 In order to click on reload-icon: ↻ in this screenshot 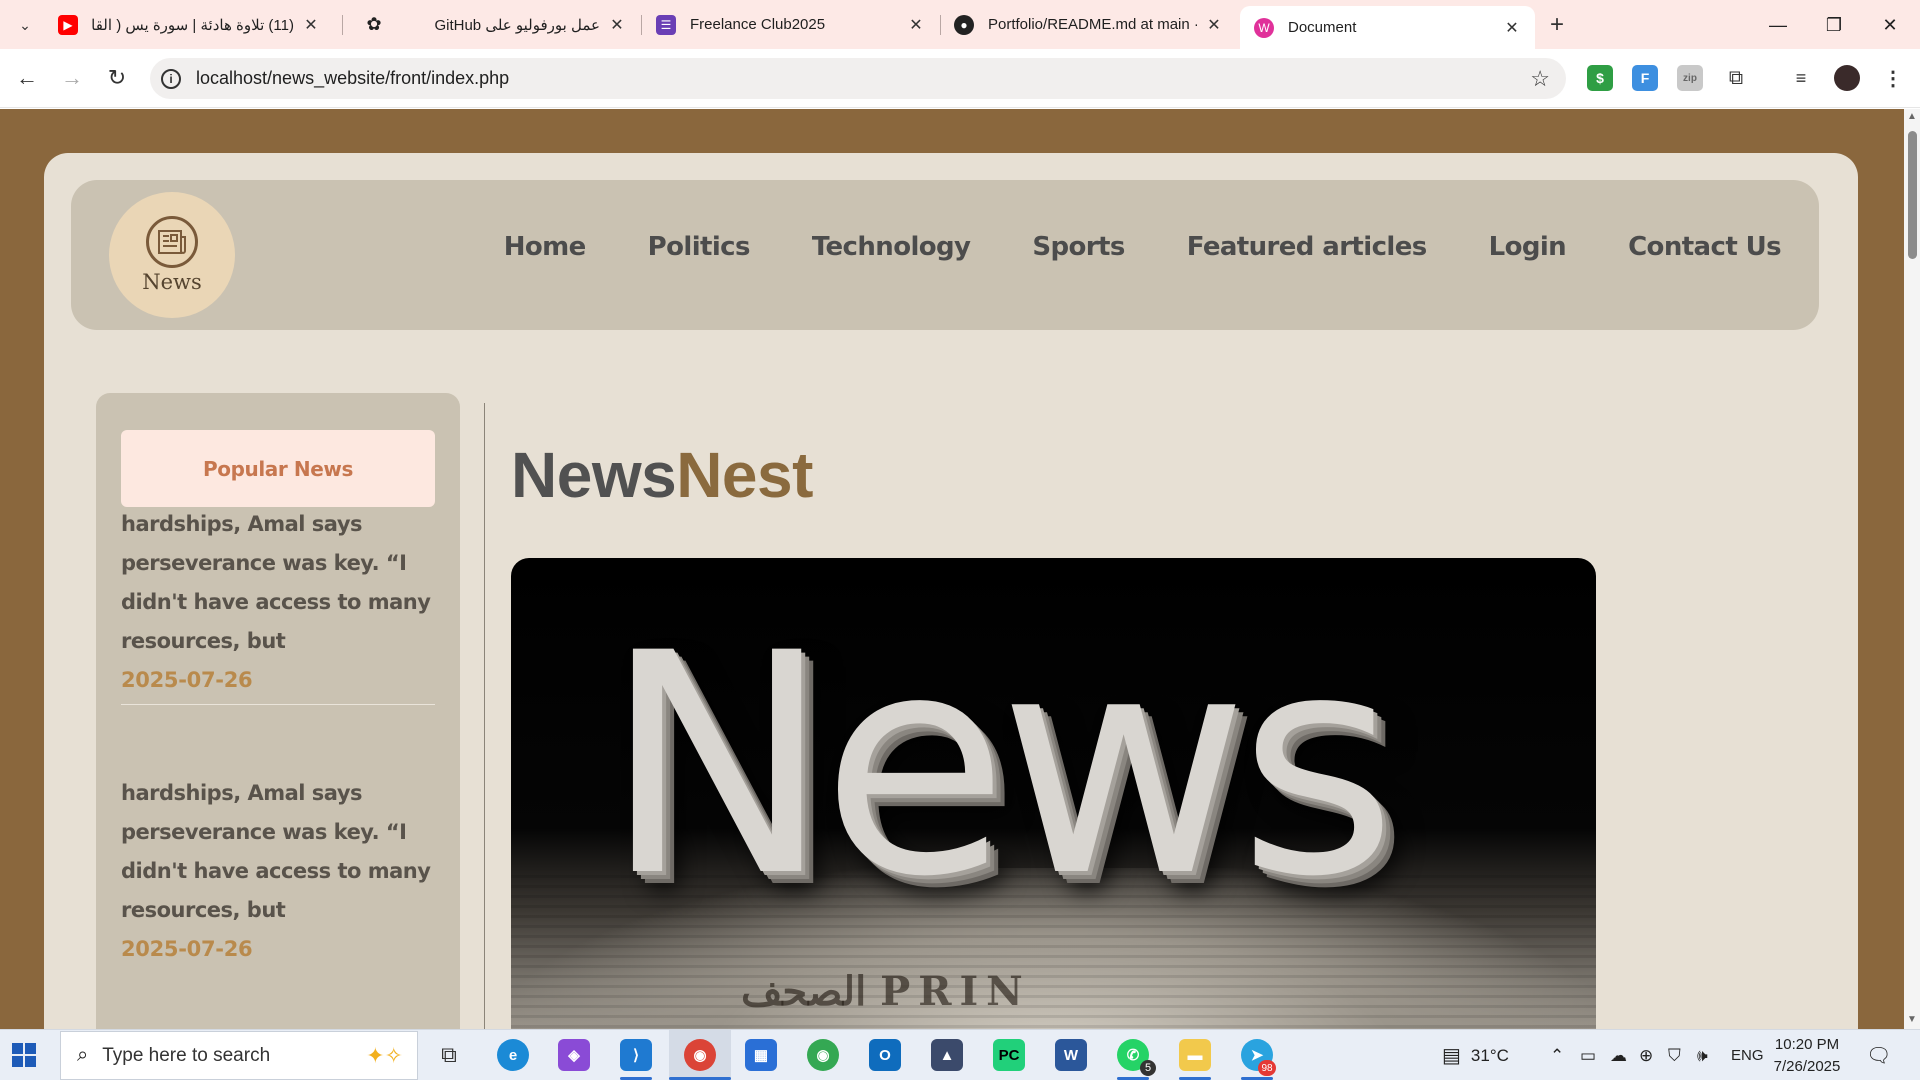, I will do `click(117, 77)`.